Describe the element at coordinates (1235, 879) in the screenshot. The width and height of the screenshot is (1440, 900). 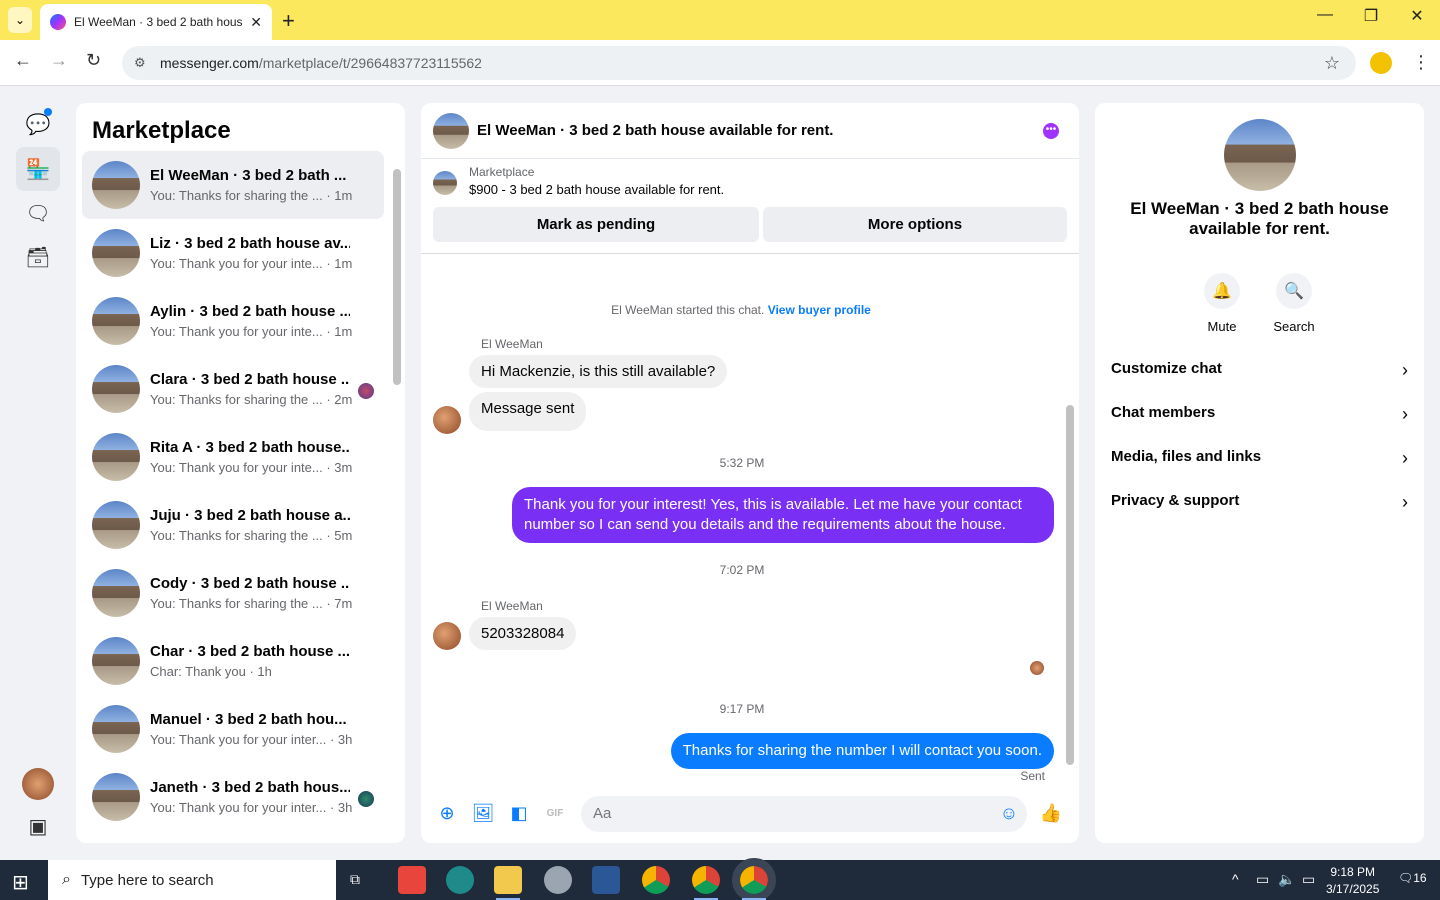
I see `chevron-up-icon: ^` at that location.